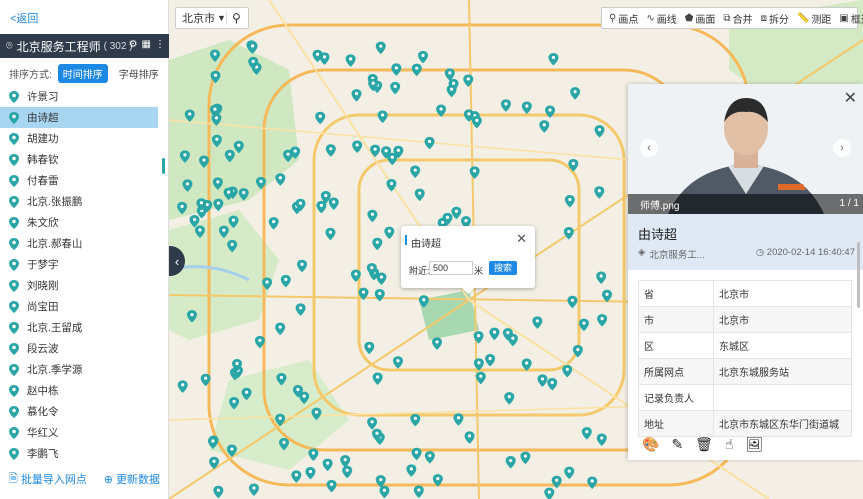 The height and width of the screenshot is (499, 863). I want to click on delete-icon: 🗑, so click(704, 444).